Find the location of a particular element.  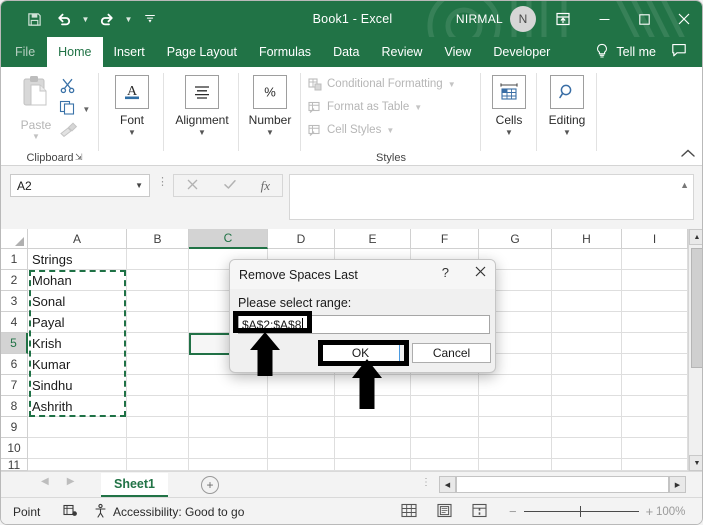

tab-developer: Developer is located at coordinates (521, 52).